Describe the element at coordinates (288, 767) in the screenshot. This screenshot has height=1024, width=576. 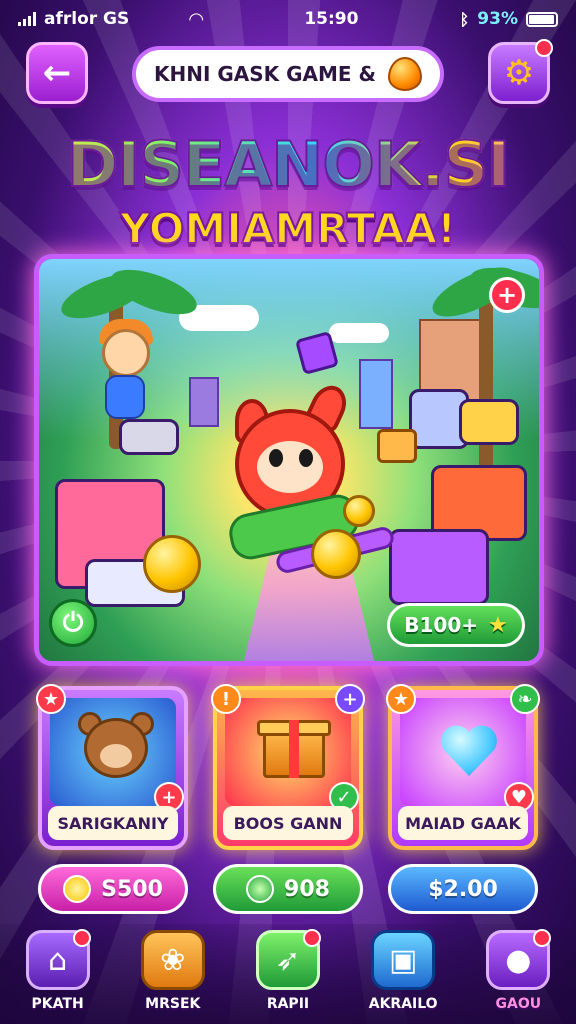
I see `shop-card-gift: ! + ✓ BOOS GANN` at that location.